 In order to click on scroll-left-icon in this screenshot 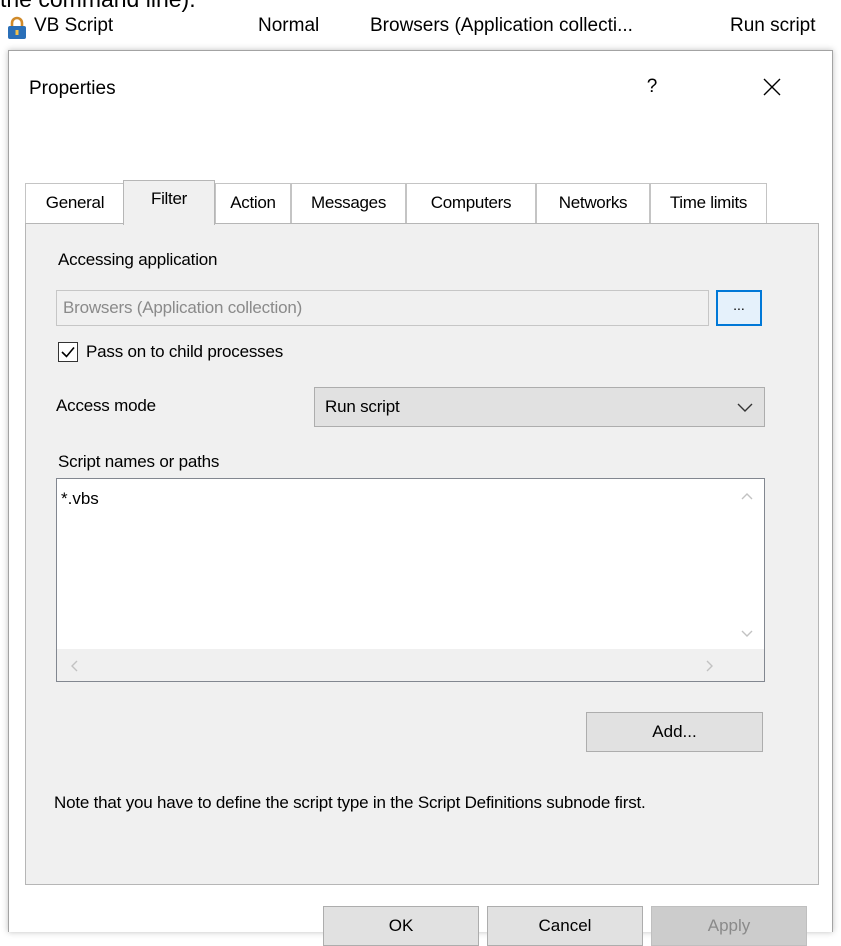, I will do `click(74, 666)`.